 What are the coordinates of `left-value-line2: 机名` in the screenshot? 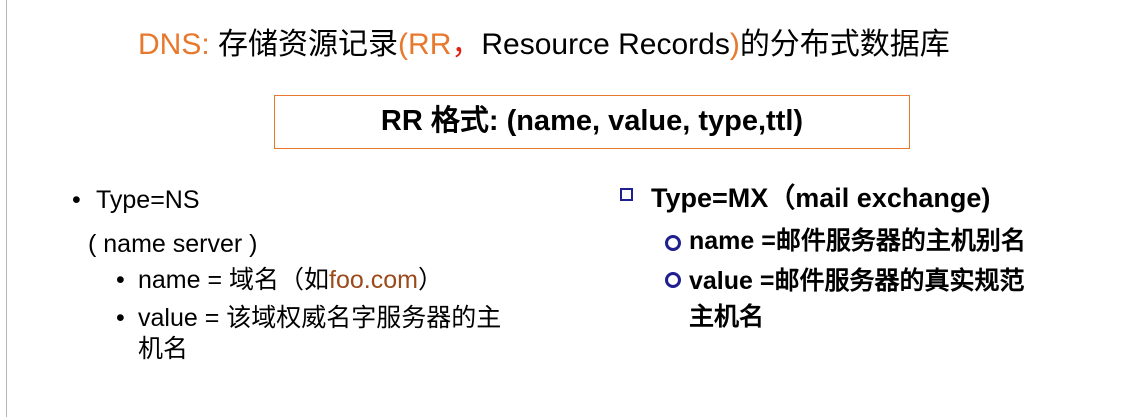 It's located at (163, 349).